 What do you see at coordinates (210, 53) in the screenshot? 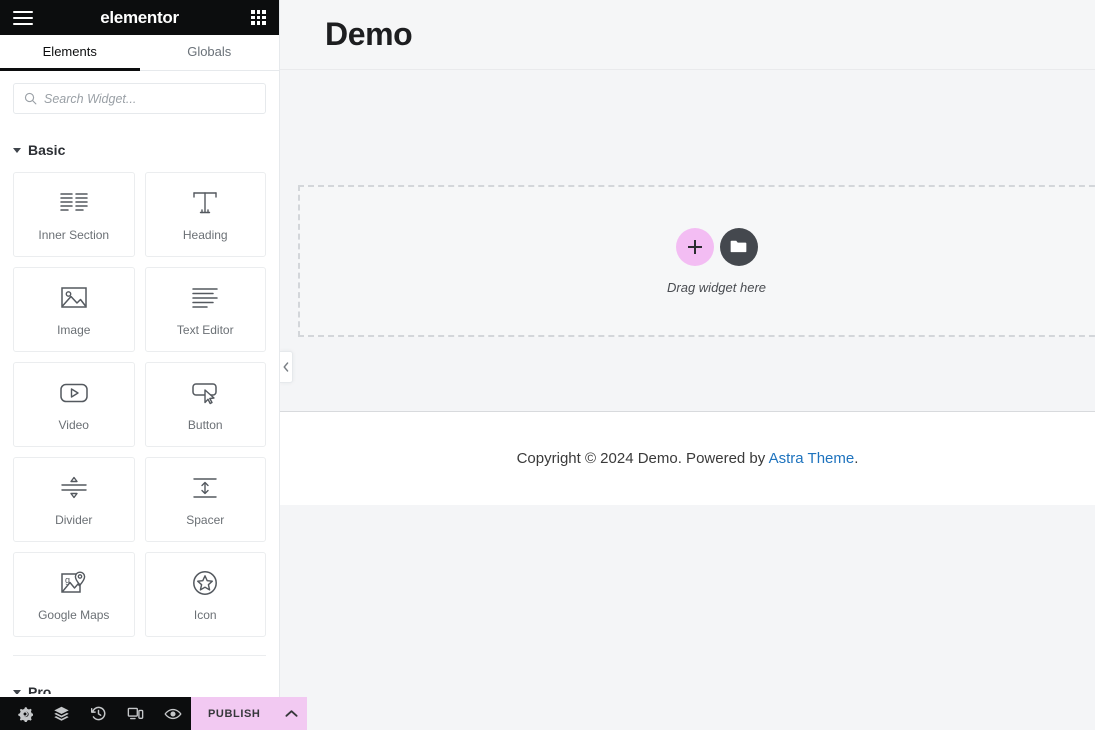
I see `tab-globals: Globals` at bounding box center [210, 53].